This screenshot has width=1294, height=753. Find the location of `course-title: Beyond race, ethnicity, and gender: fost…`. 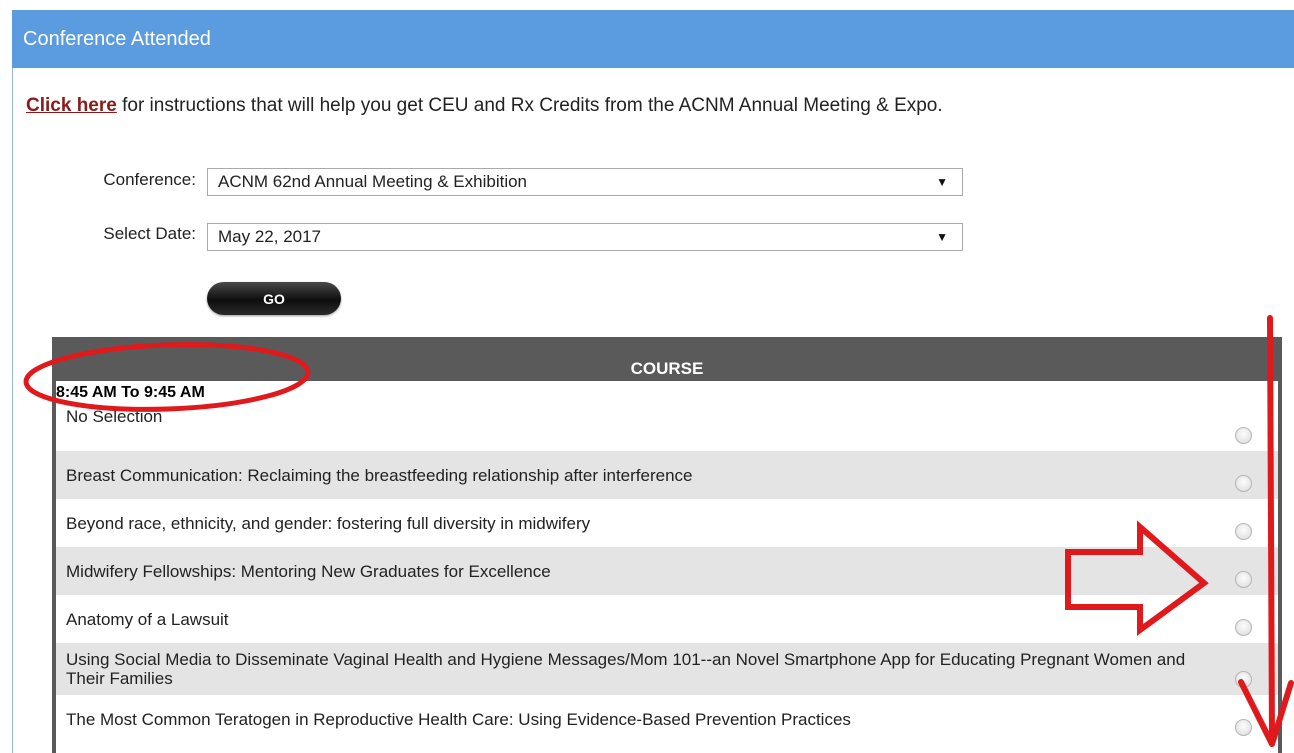

course-title: Beyond race, ethnicity, and gender: fost… is located at coordinates (328, 523).